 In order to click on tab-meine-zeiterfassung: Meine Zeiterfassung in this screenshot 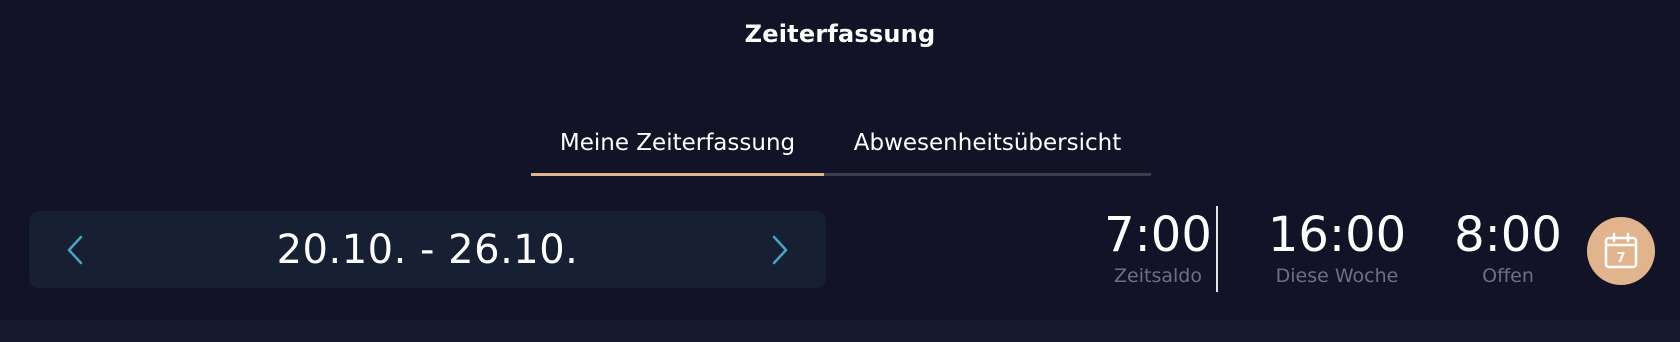, I will do `click(677, 143)`.